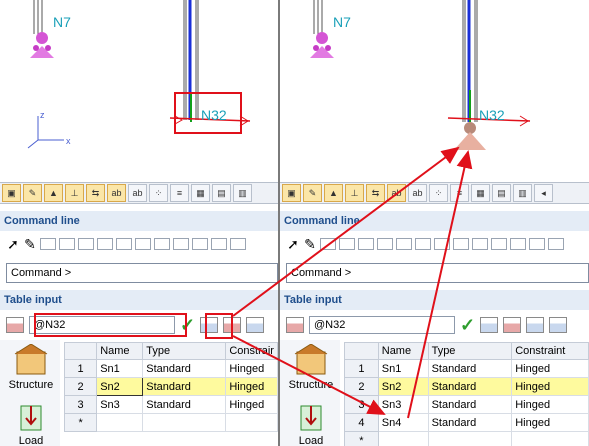 This screenshot has height=446, width=589. I want to click on table-row-selected: 2 Sn2 Standard Hinged, so click(466, 386).